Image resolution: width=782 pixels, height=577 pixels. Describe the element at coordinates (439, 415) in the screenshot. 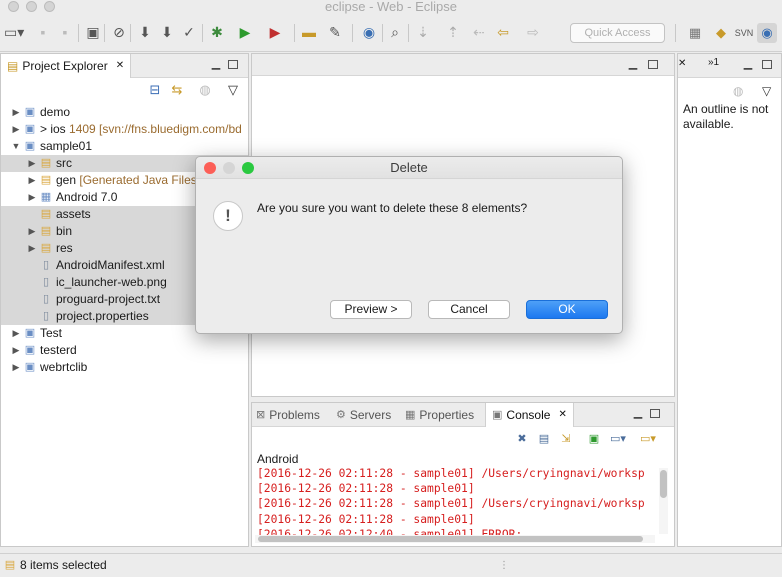

I see `tab-properties: ▦ Properties` at that location.